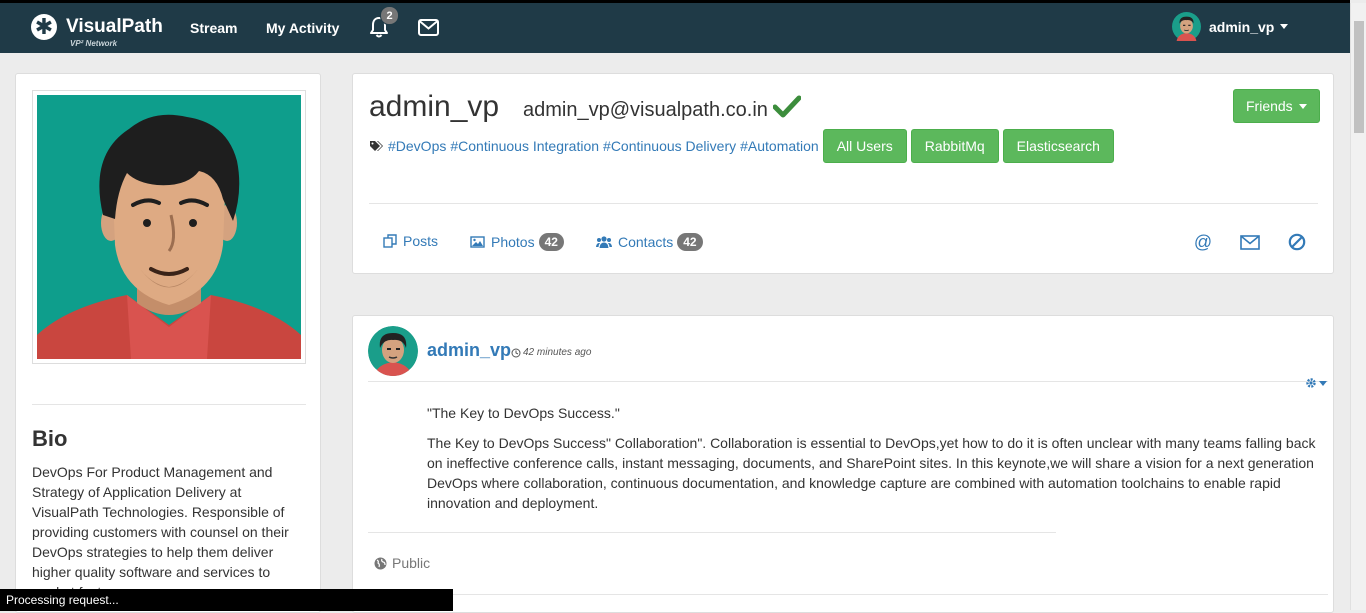 The image size is (1366, 613). Describe the element at coordinates (1311, 383) in the screenshot. I see `gear-icon` at that location.